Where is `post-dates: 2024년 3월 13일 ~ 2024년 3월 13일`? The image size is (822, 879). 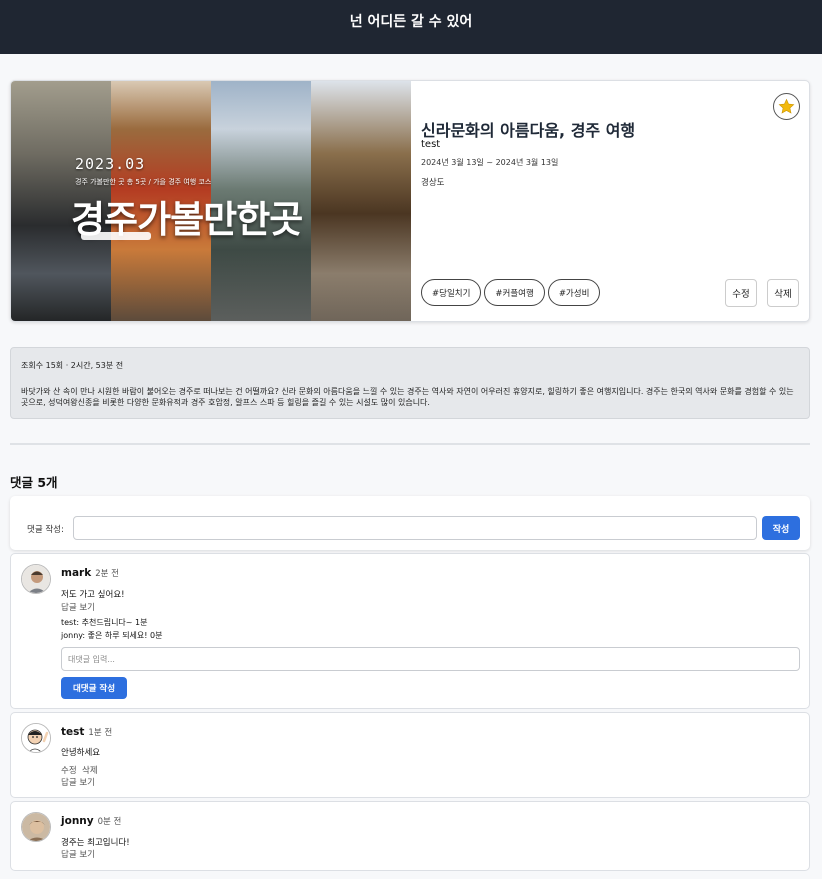 post-dates: 2024년 3월 13일 ~ 2024년 3월 13일 is located at coordinates (490, 162).